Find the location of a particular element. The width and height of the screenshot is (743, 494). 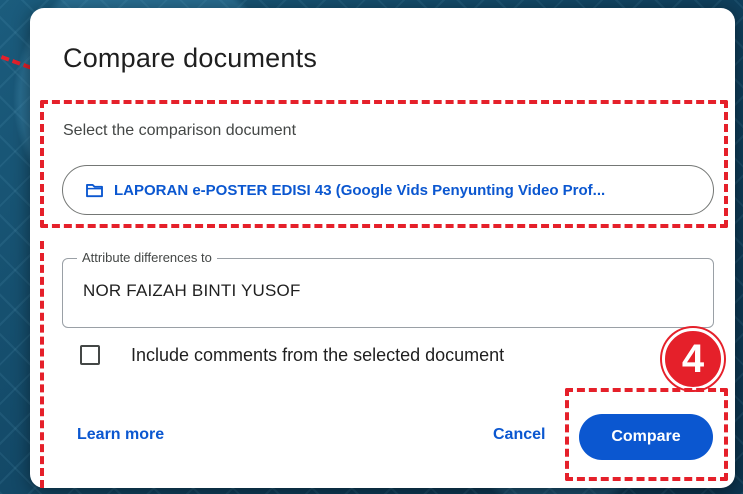

learn-more-link: Learn more is located at coordinates (120, 435).